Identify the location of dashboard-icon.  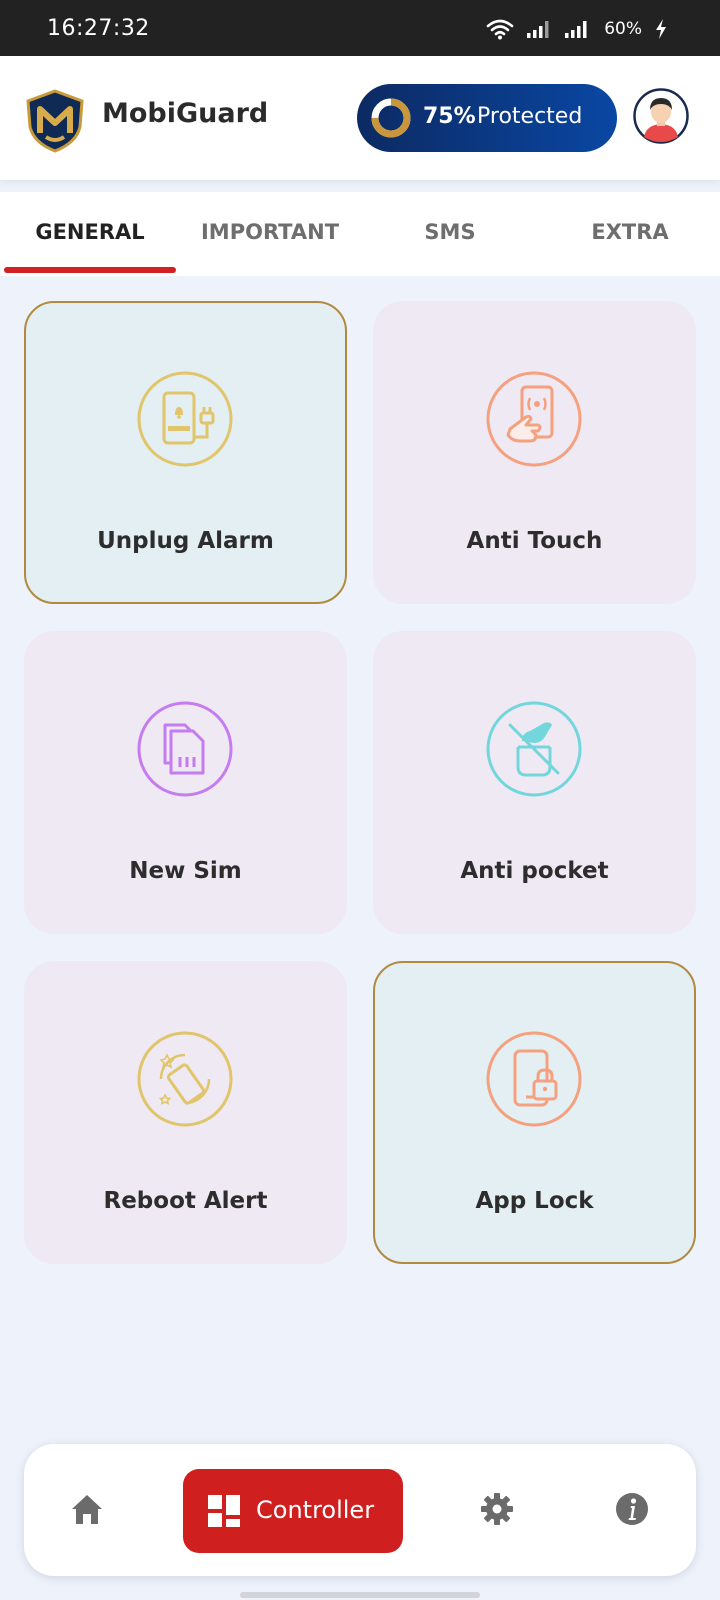
(224, 1511).